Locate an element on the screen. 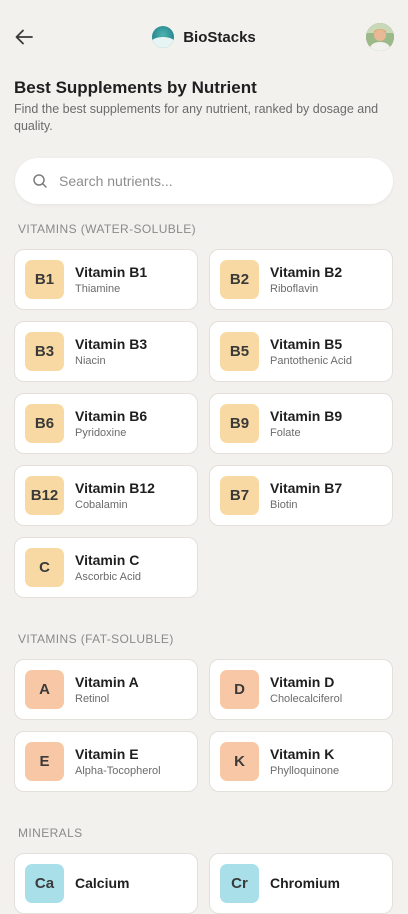 This screenshot has height=914, width=408. nutrient-card-chromium: Cr Chromium is located at coordinates (301, 883).